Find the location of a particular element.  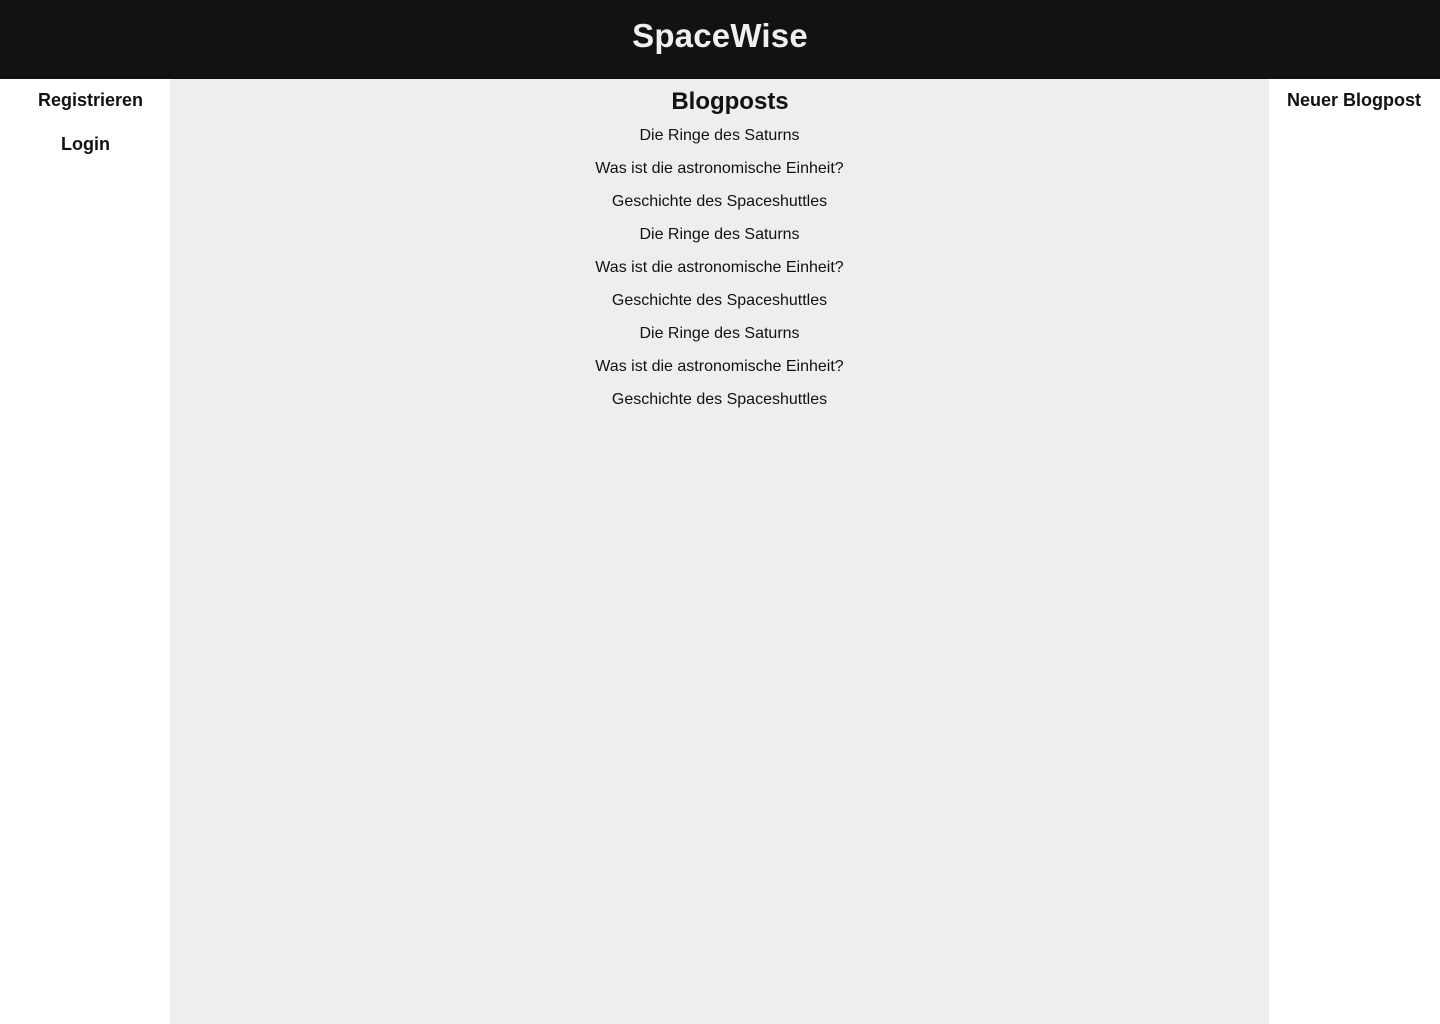

app-title: SpaceWise is located at coordinates (720, 35).